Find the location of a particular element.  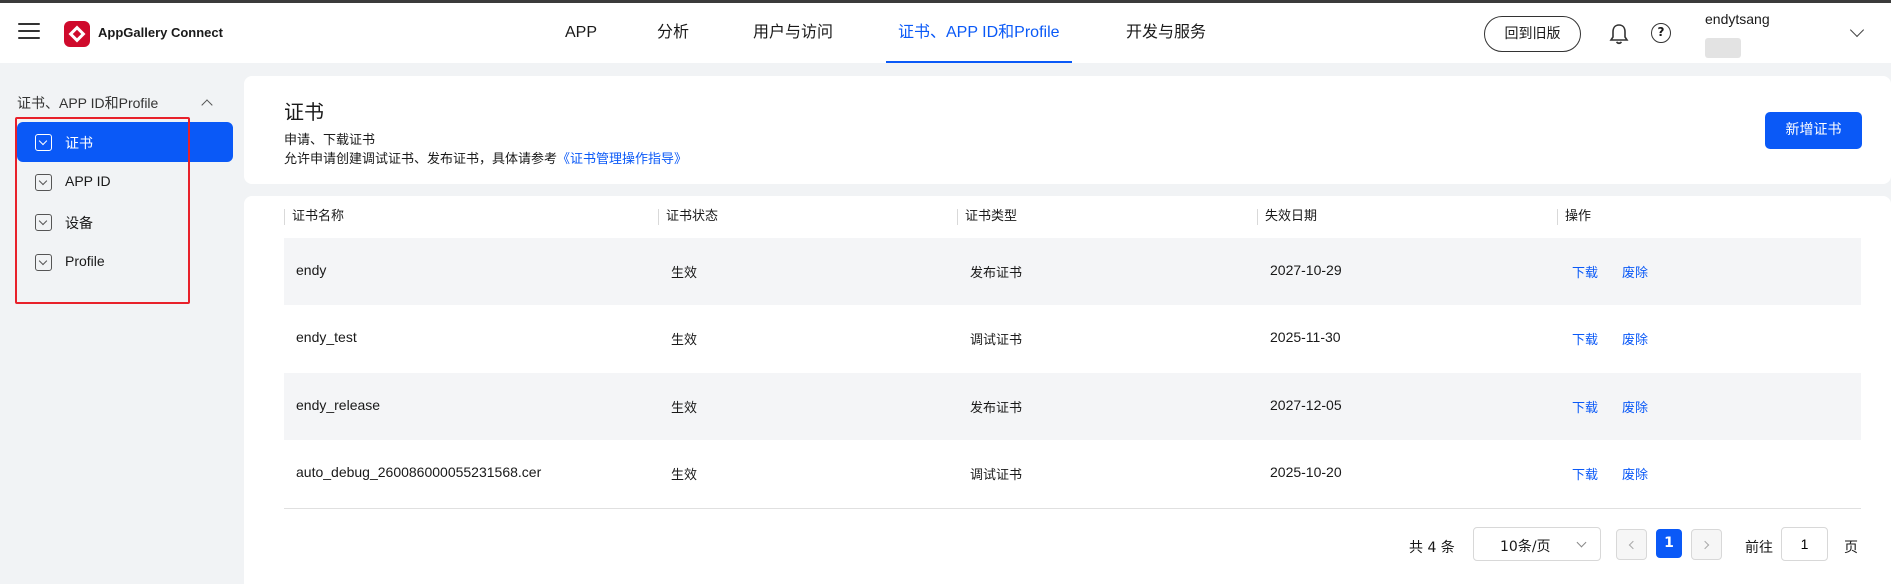

device-icon is located at coordinates (43, 222).